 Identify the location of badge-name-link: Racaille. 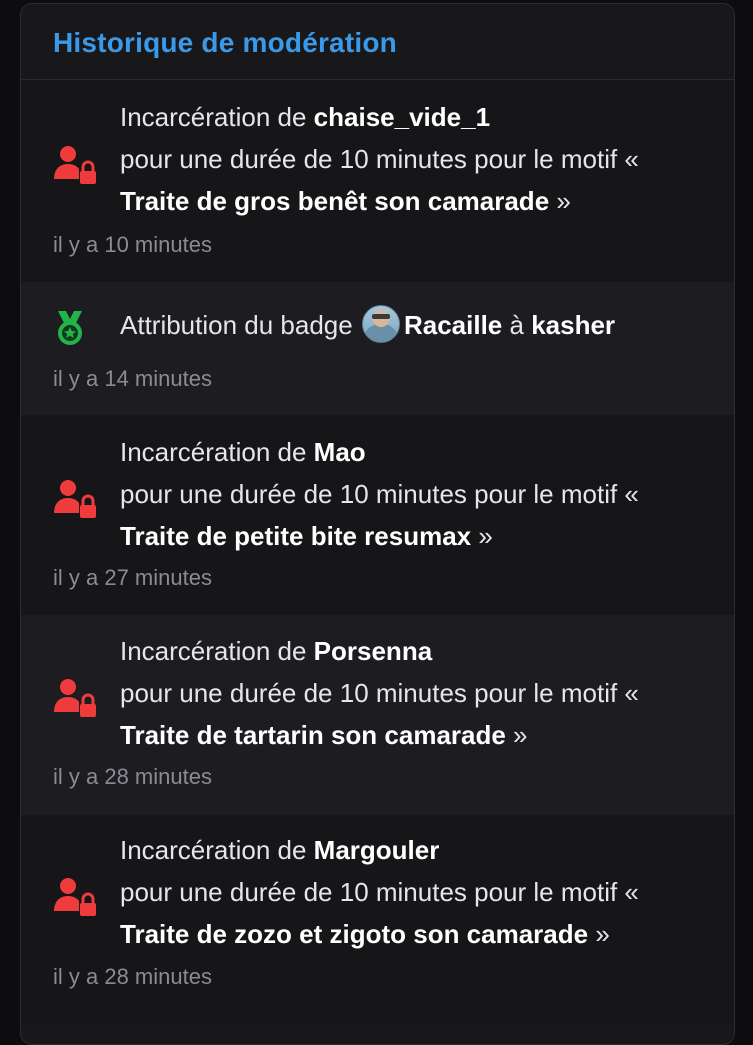
(453, 325).